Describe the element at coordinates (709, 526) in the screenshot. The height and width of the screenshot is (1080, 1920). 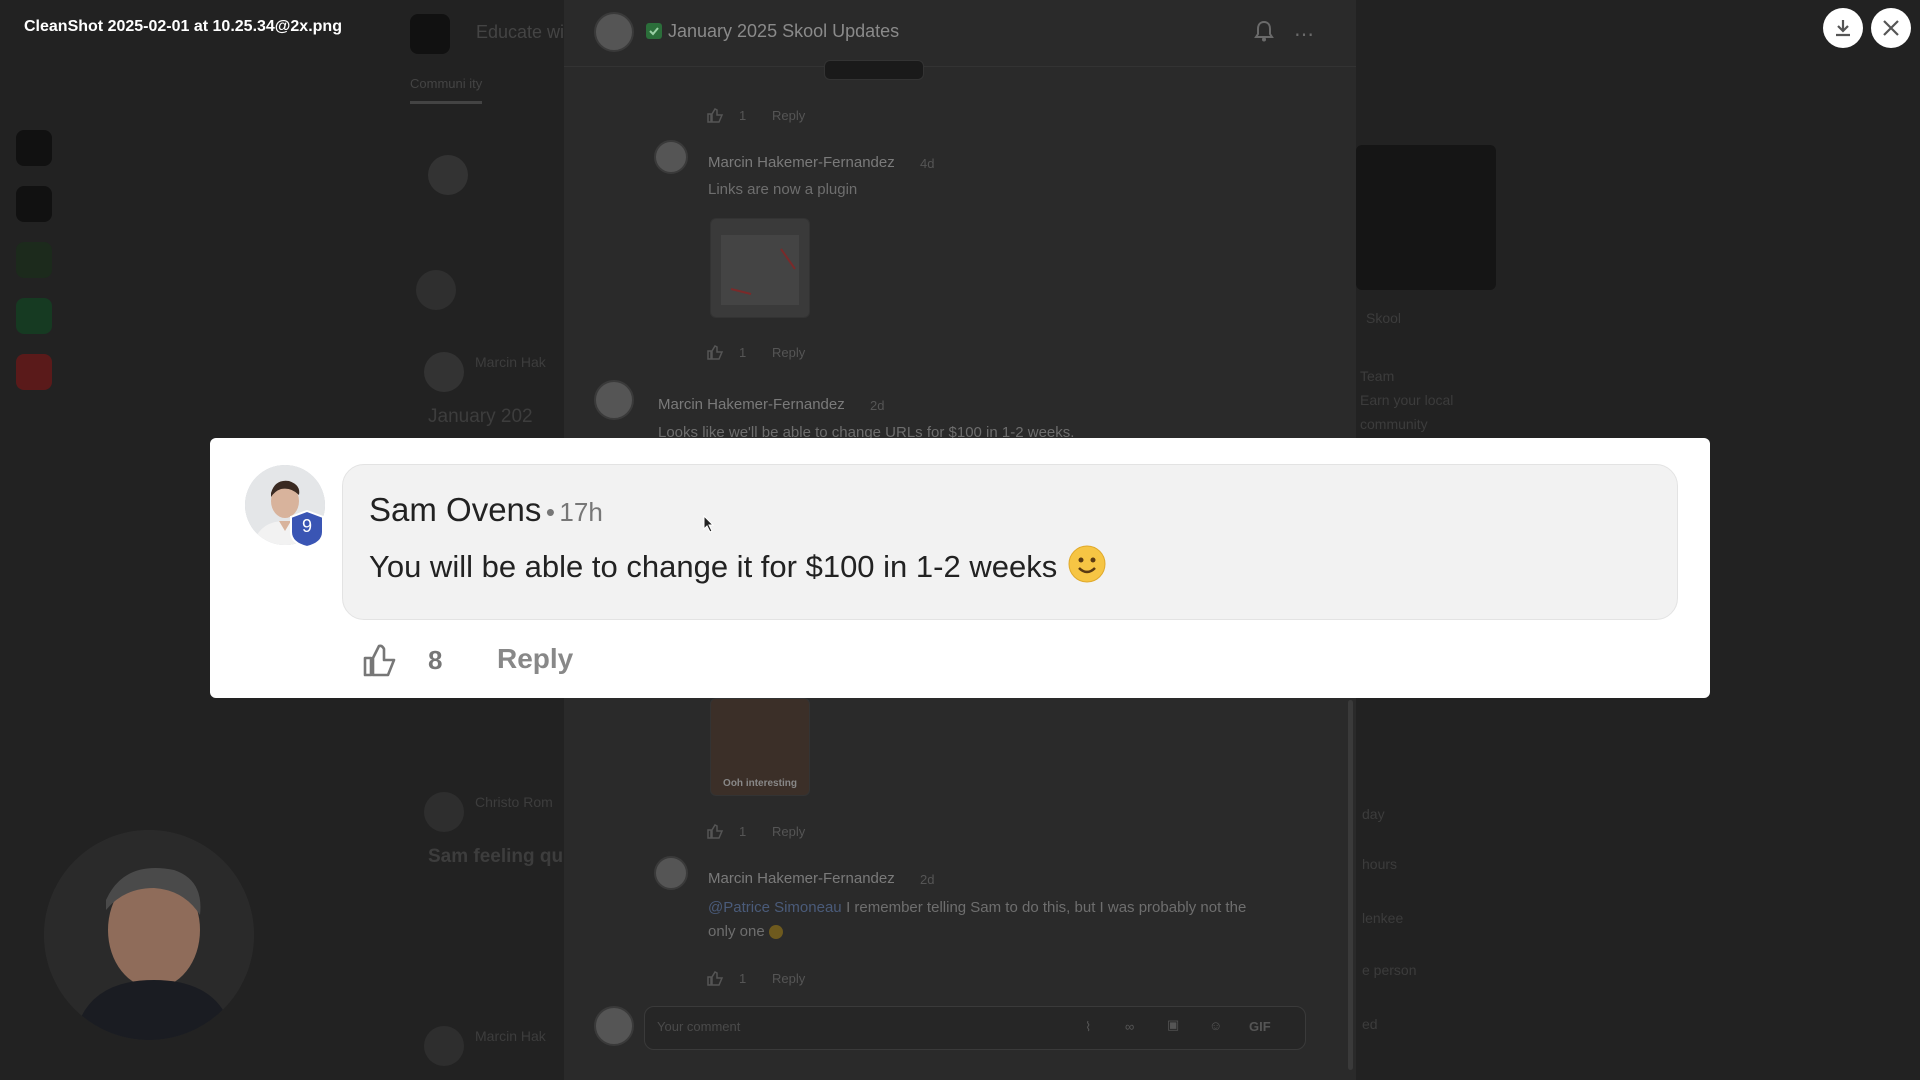
I see `mouse-cursor-icon` at that location.